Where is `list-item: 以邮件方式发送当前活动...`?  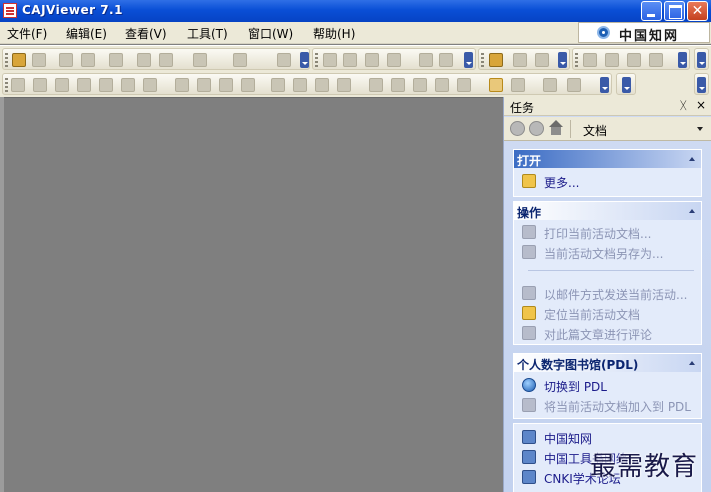 list-item: 以邮件方式发送当前活动... is located at coordinates (609, 293).